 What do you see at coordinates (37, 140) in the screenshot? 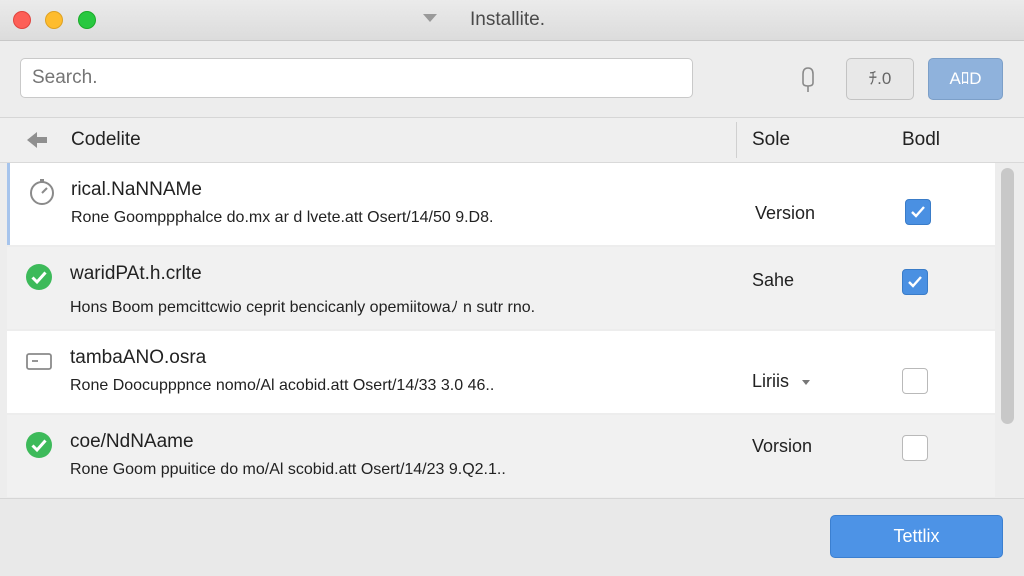
I see `back-arrow-icon` at bounding box center [37, 140].